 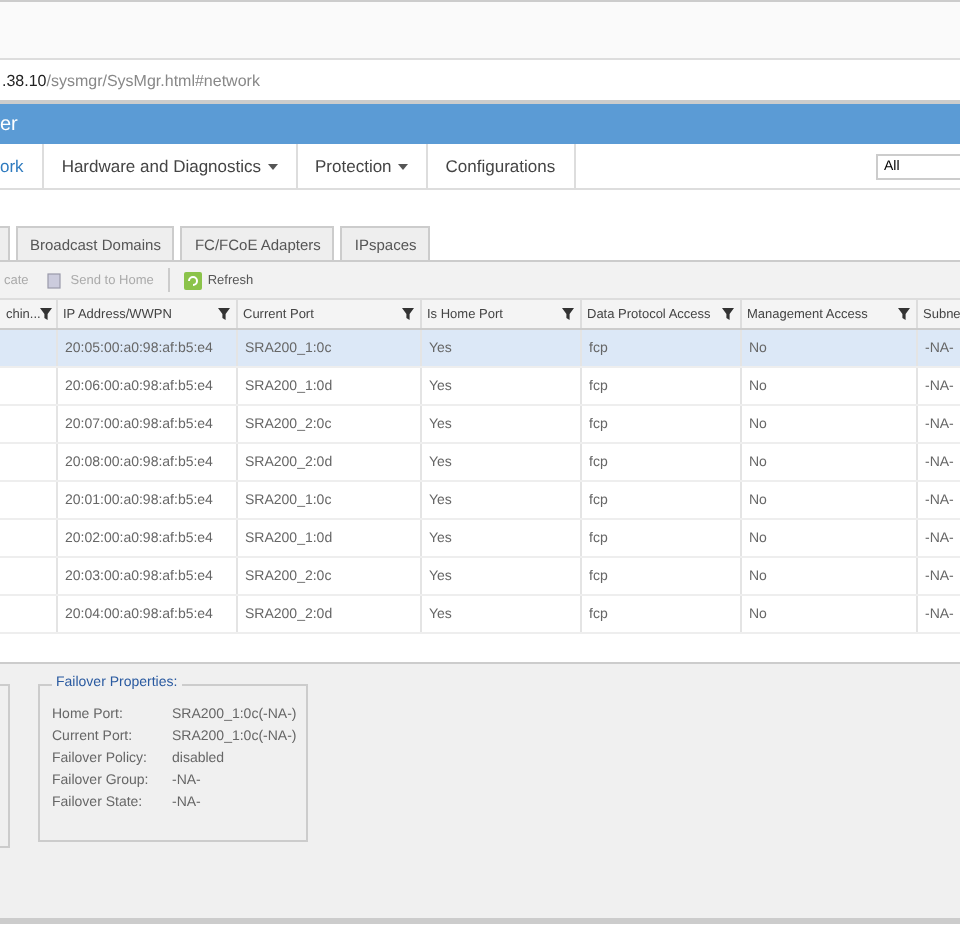 I want to click on document-icon, so click(x=55, y=280).